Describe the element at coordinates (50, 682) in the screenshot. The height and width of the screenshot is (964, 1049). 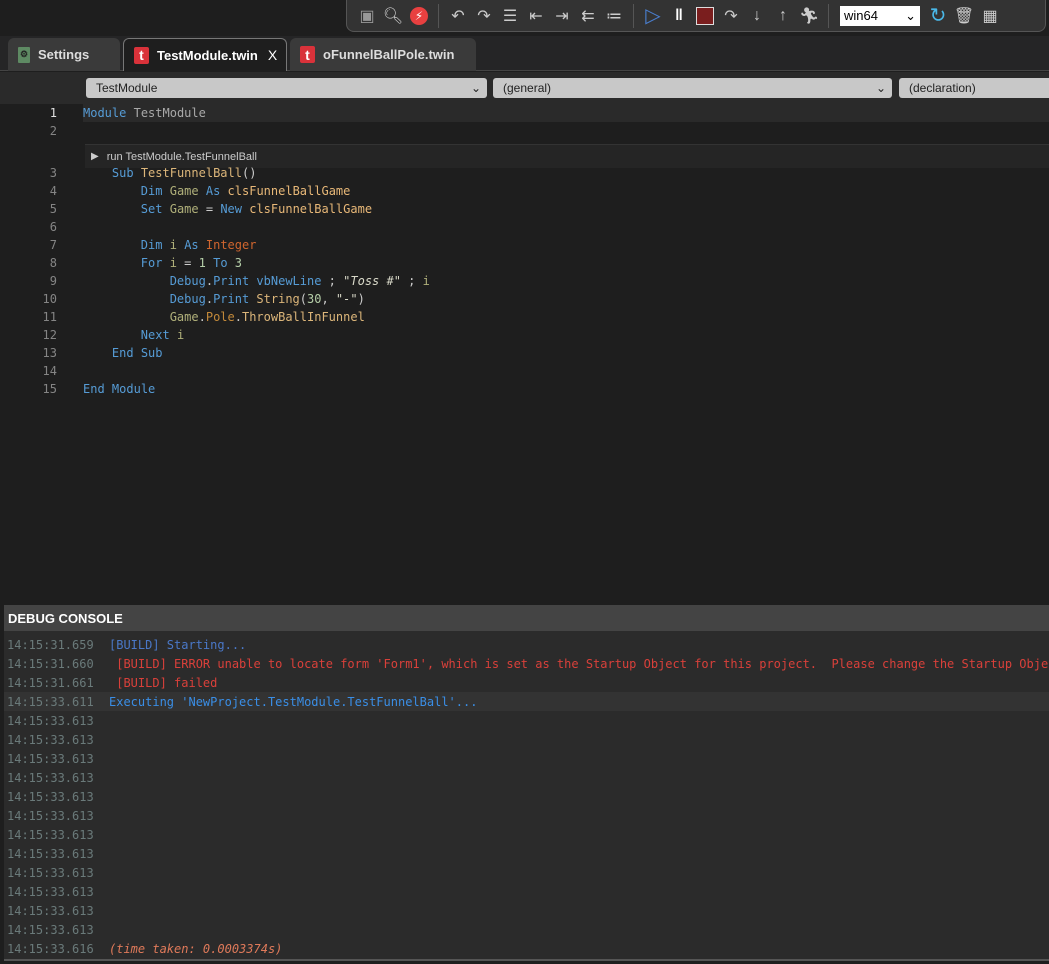
I see `console-timestamp: 14:15:31.661` at that location.